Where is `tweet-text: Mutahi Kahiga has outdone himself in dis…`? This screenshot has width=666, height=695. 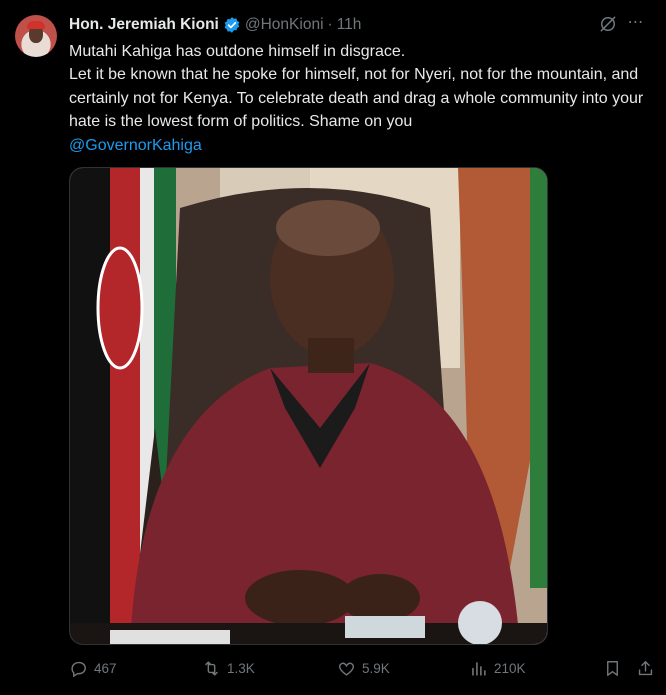 tweet-text: Mutahi Kahiga has outdone himself in dis… is located at coordinates (364, 98).